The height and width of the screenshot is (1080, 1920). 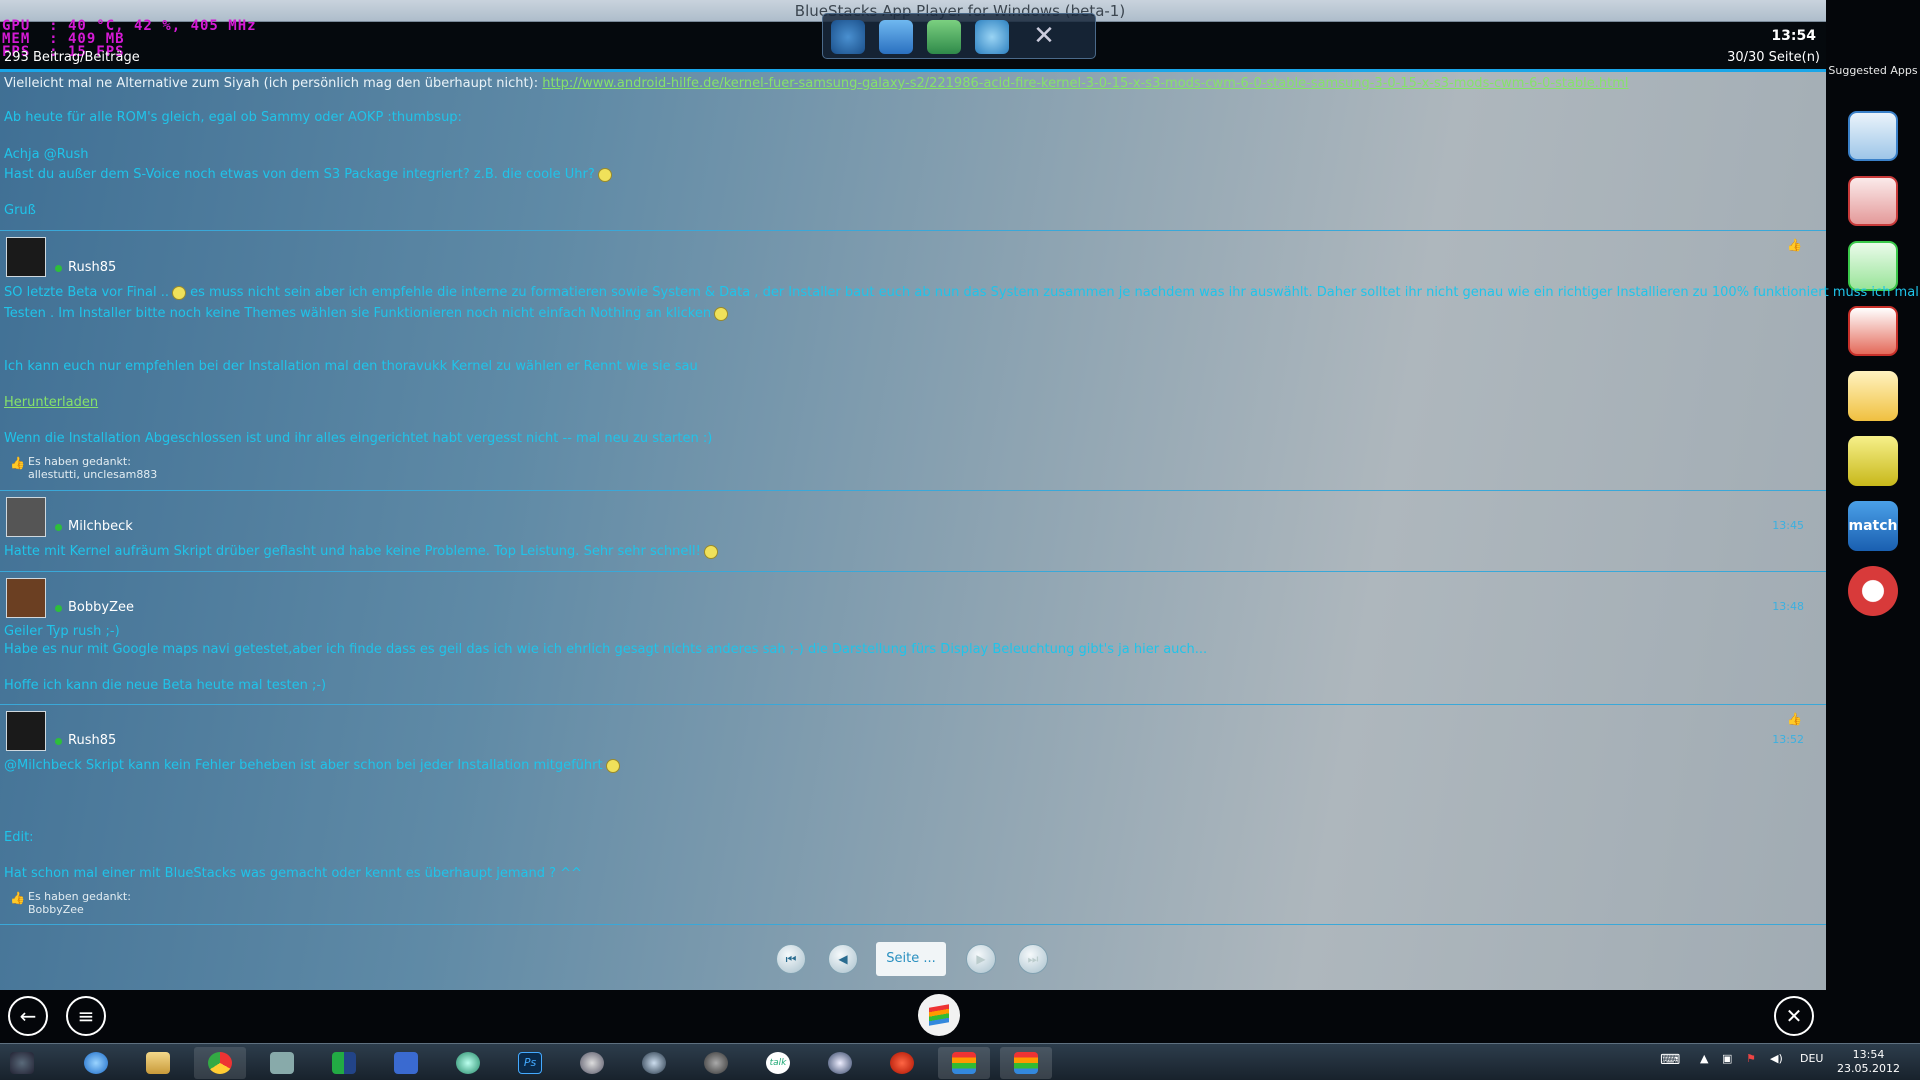 I want to click on cloud-connect-icon, so click(x=992, y=37).